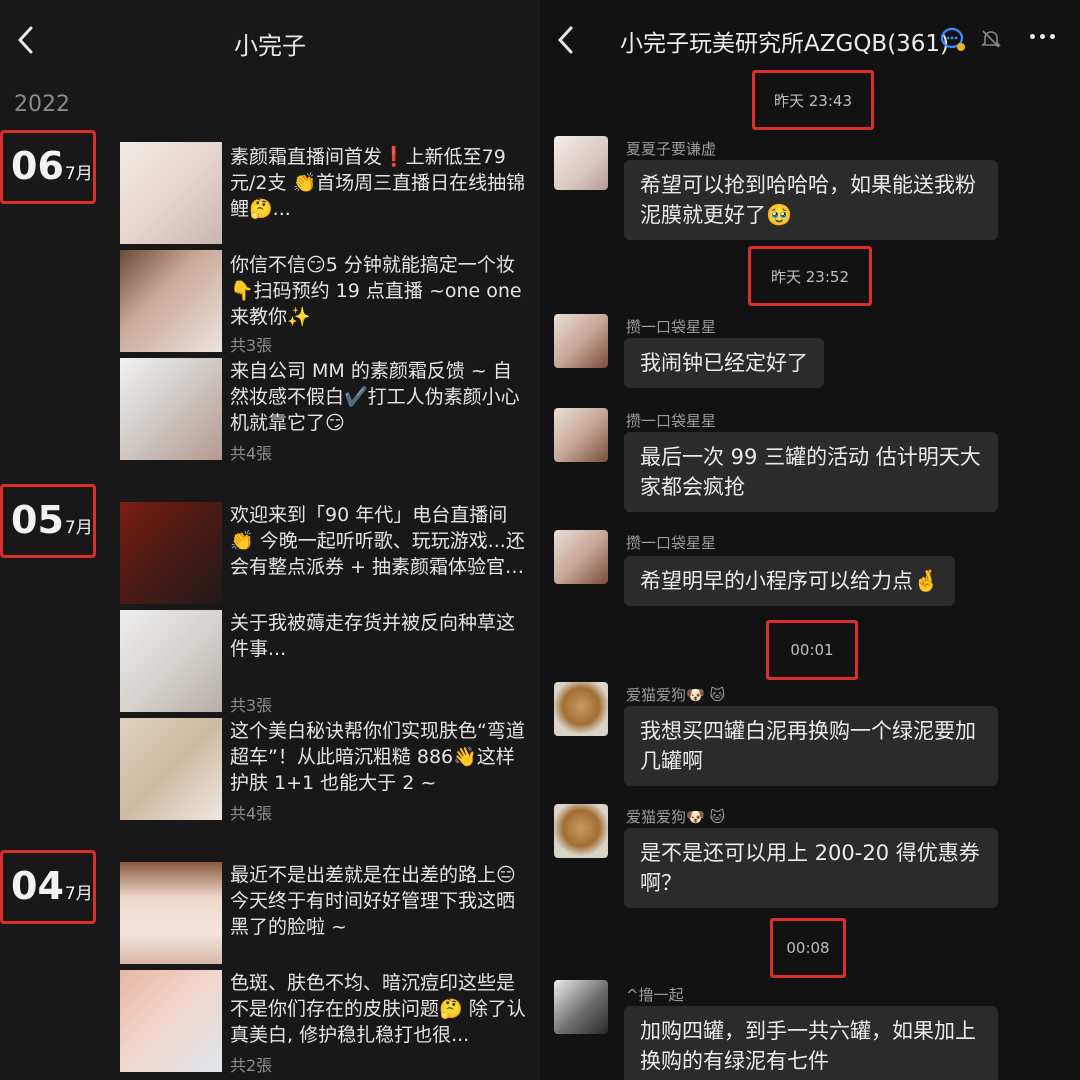 The width and height of the screenshot is (1080, 1080). What do you see at coordinates (373, 901) in the screenshot?
I see `post-text: 最近不是出差就是在出差的路上😑 今天终于有时间好好管理下我这晒黑了的脸啦 ~` at bounding box center [373, 901].